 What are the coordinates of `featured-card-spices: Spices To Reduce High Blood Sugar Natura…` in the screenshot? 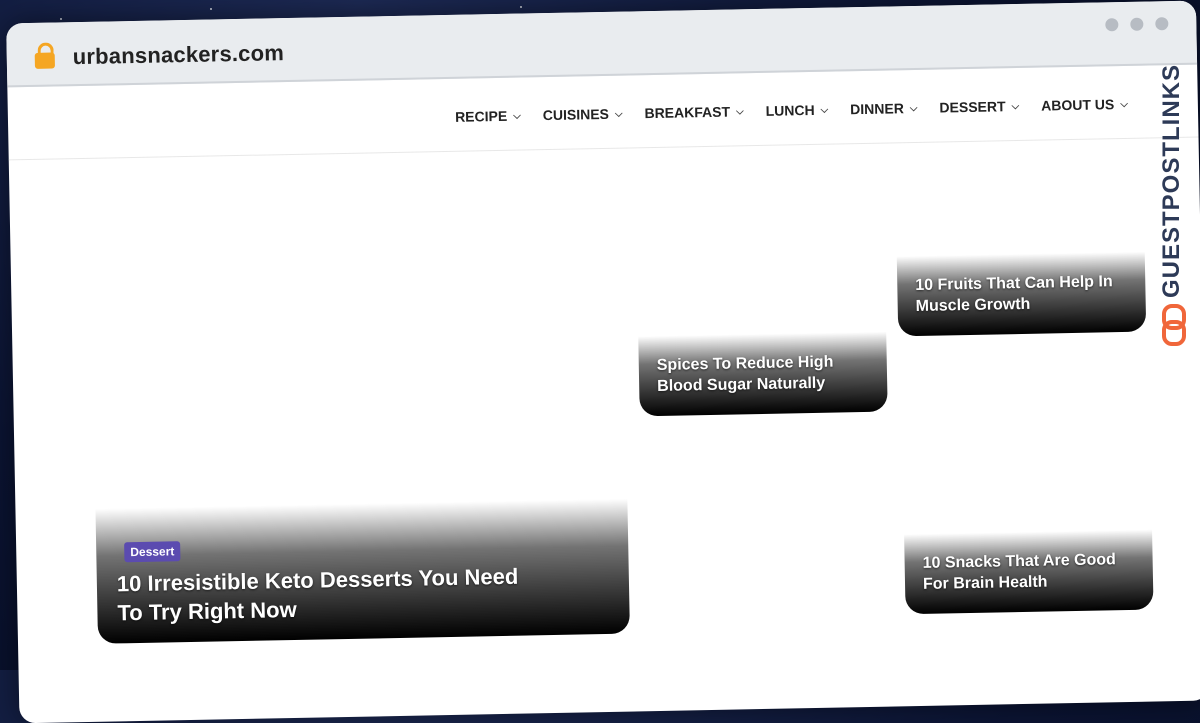 It's located at (763, 374).